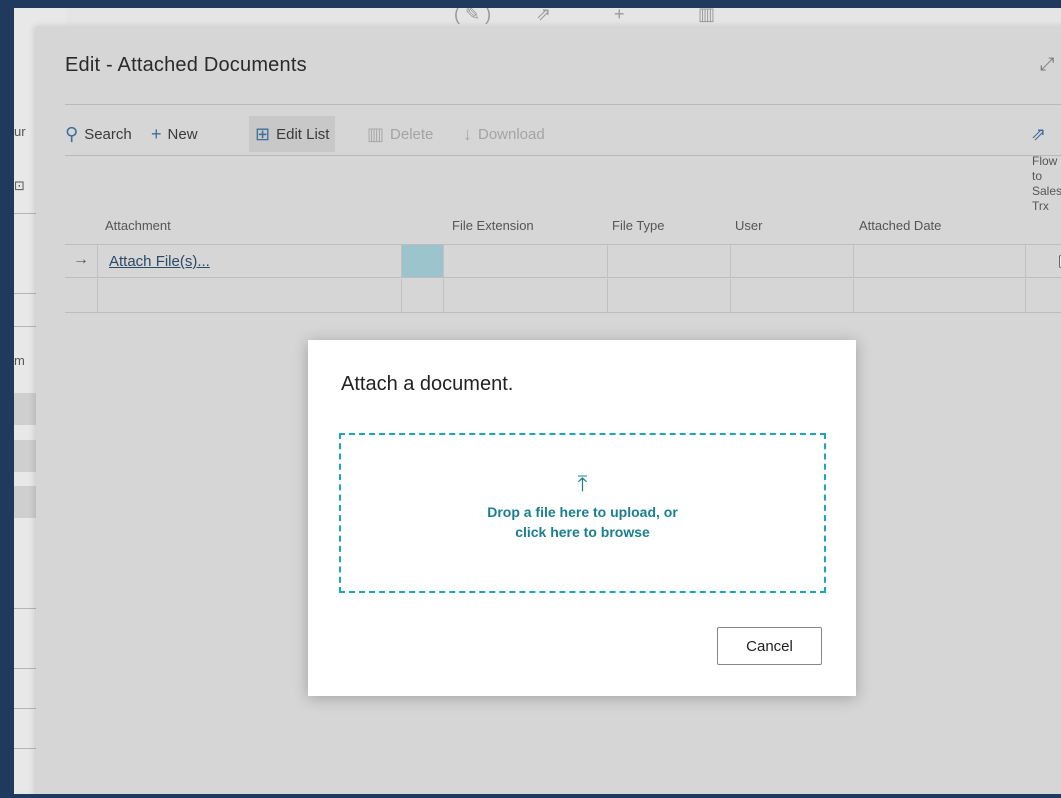  What do you see at coordinates (1050, 66) in the screenshot?
I see `expand-icon: ⤢` at bounding box center [1050, 66].